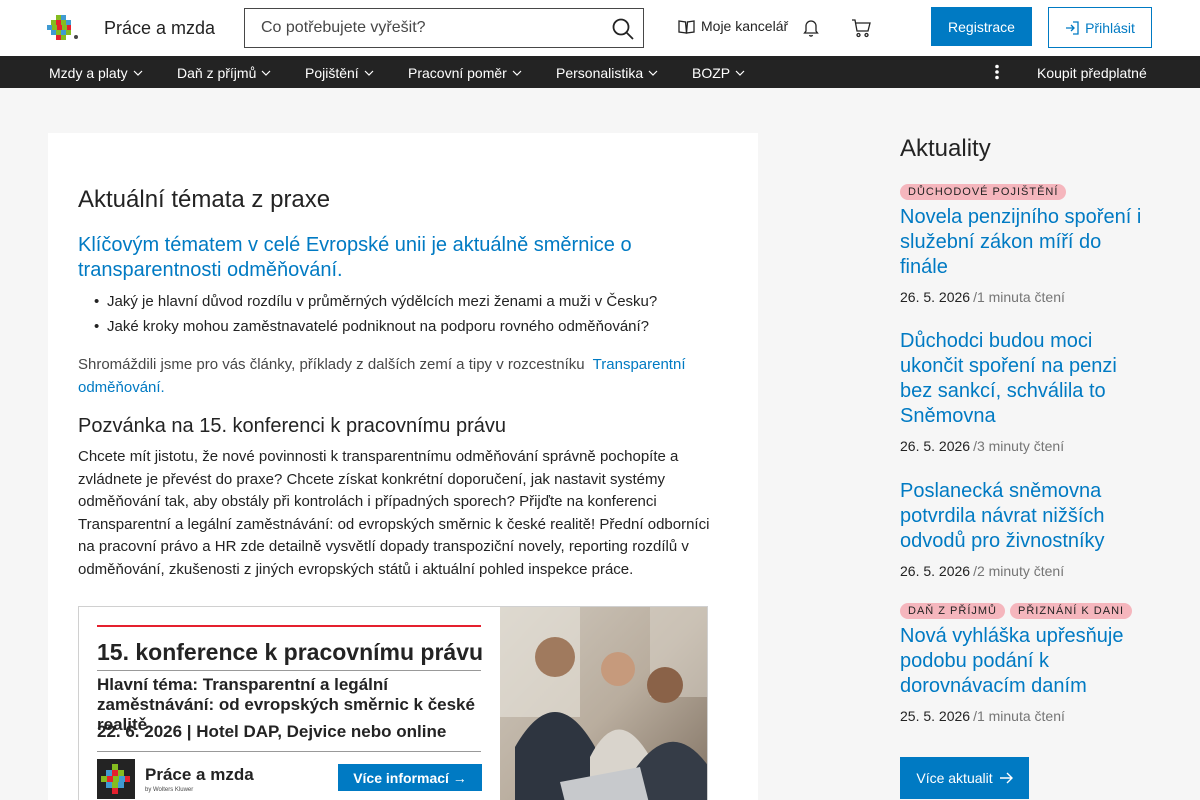  I want to click on news-read-time: /2 minuty čtení, so click(1019, 571).